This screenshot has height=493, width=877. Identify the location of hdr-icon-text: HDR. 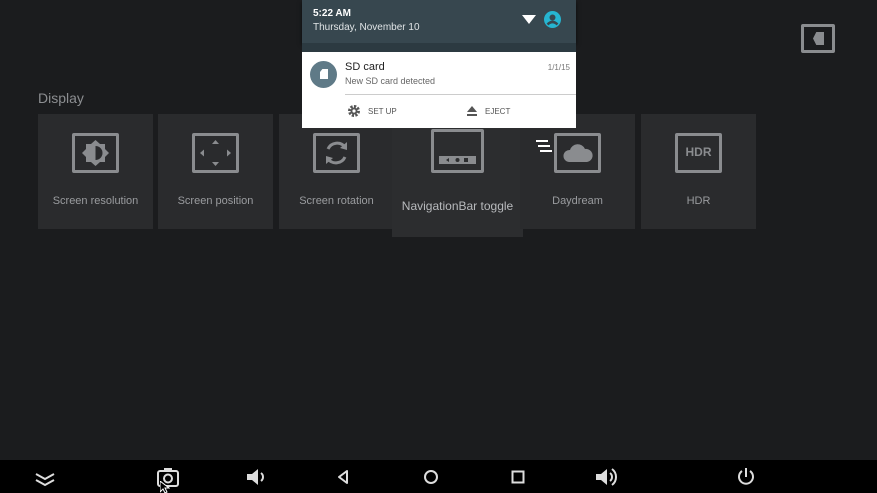
(698, 152).